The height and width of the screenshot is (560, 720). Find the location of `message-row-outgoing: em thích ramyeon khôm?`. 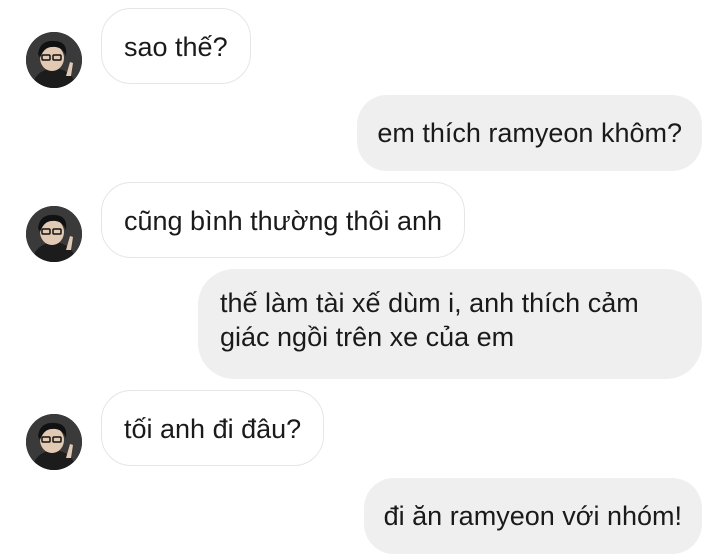

message-row-outgoing: em thích ramyeon khôm? is located at coordinates (360, 133).